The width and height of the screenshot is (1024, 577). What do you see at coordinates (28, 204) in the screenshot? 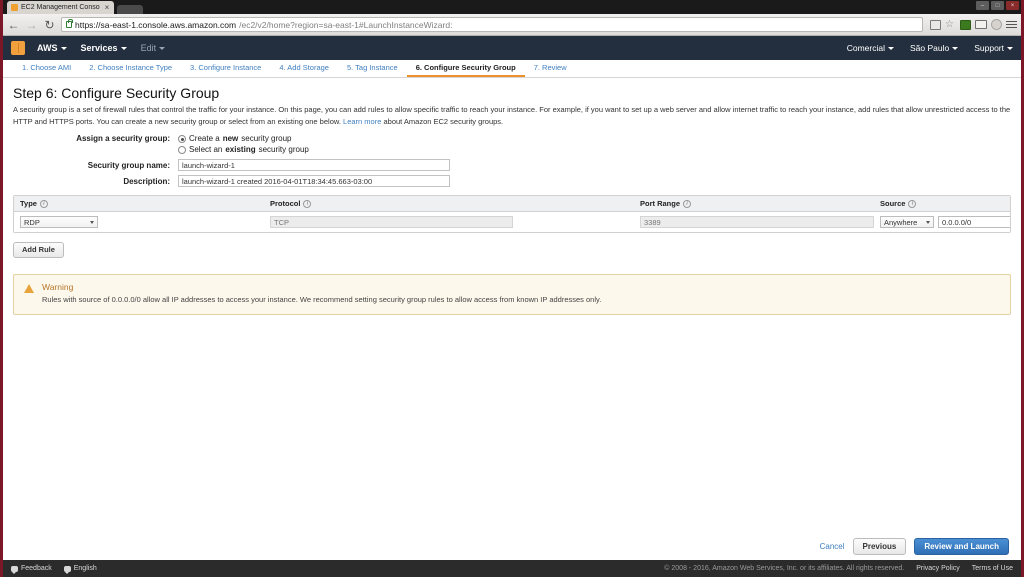
I see `column-header-type-label: Type` at bounding box center [28, 204].